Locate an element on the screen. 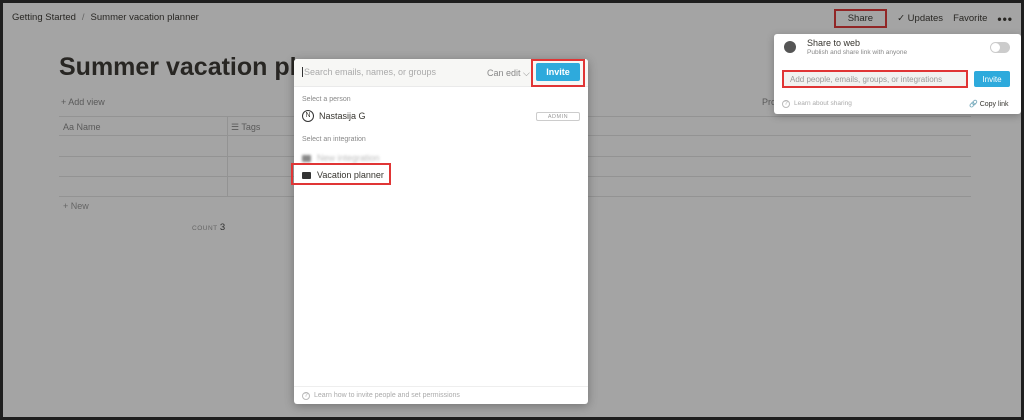 The image size is (1024, 420). person-option: N Nastasija G ADMIN is located at coordinates (441, 117).